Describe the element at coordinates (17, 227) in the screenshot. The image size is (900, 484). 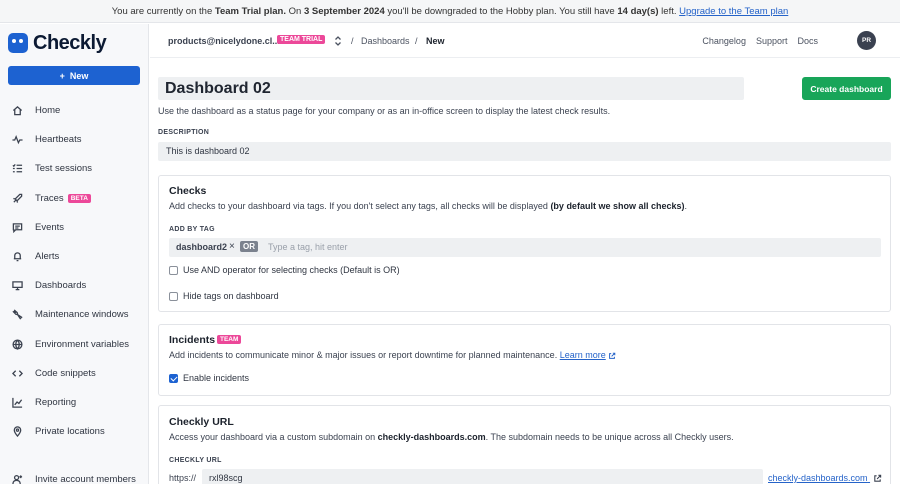
I see `chat-icon` at that location.